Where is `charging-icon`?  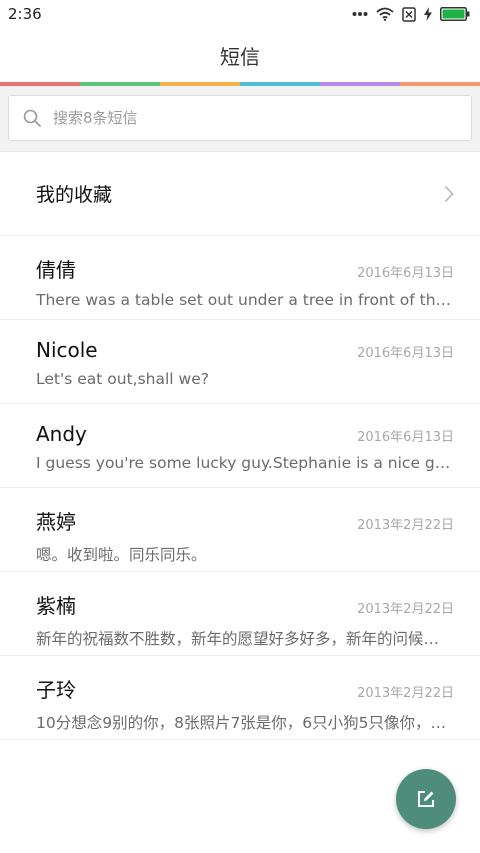
charging-icon is located at coordinates (428, 14).